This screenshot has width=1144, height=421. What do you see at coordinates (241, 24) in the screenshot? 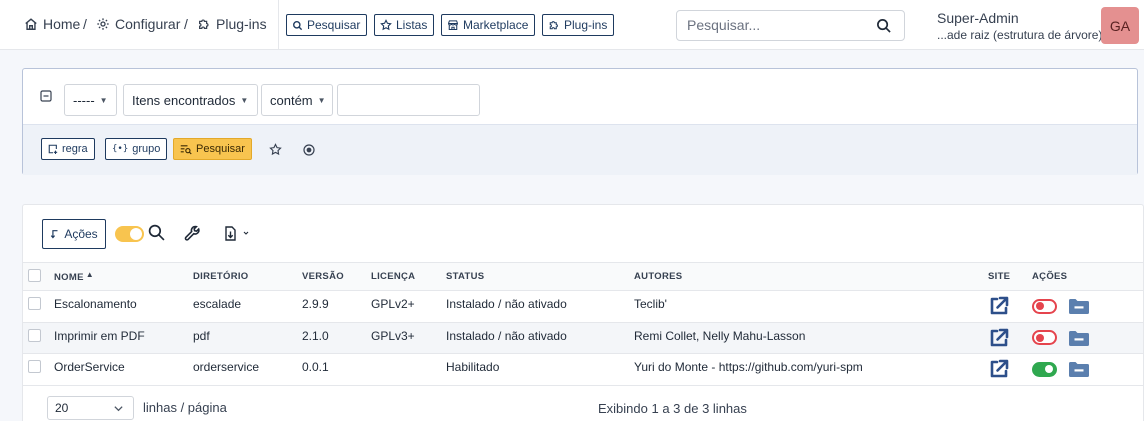
I see `breadcrumb-plugins-label: Plug-ins` at bounding box center [241, 24].